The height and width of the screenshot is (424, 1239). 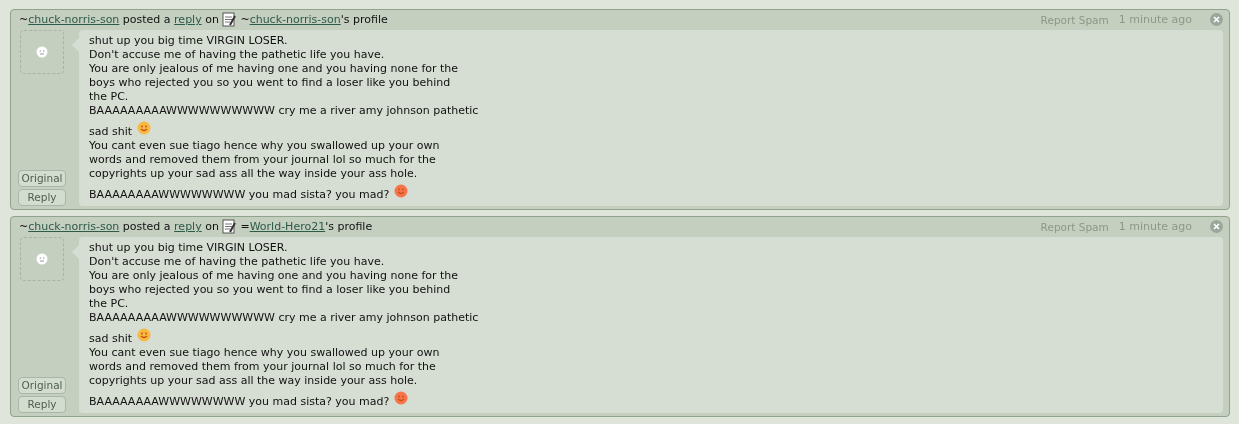 What do you see at coordinates (287, 226) in the screenshot?
I see `profile-link: World-Hero21` at bounding box center [287, 226].